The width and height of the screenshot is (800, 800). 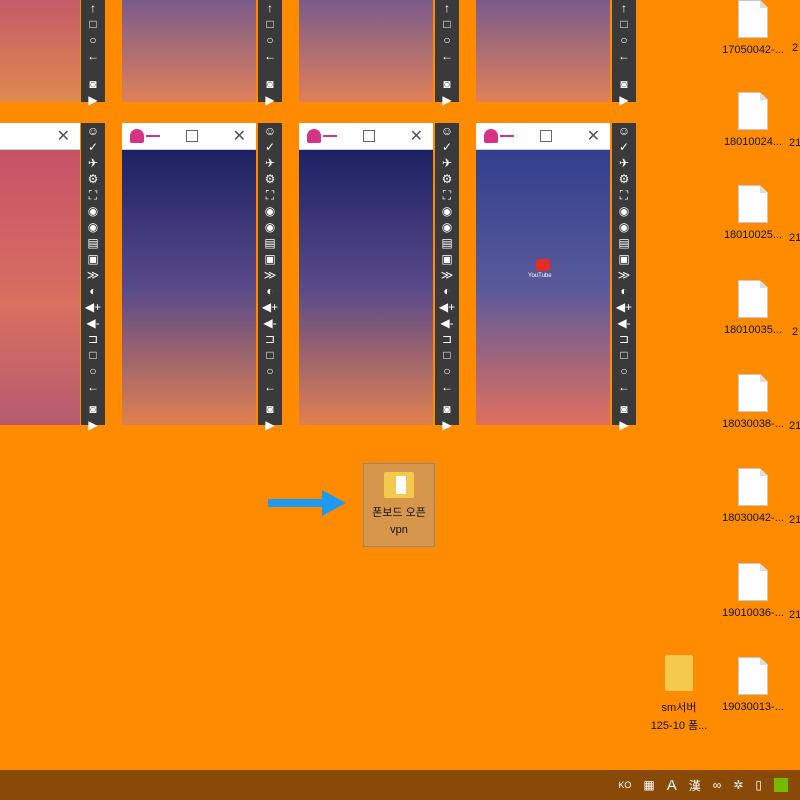 I want to click on nvidia-icon, so click(x=781, y=785).